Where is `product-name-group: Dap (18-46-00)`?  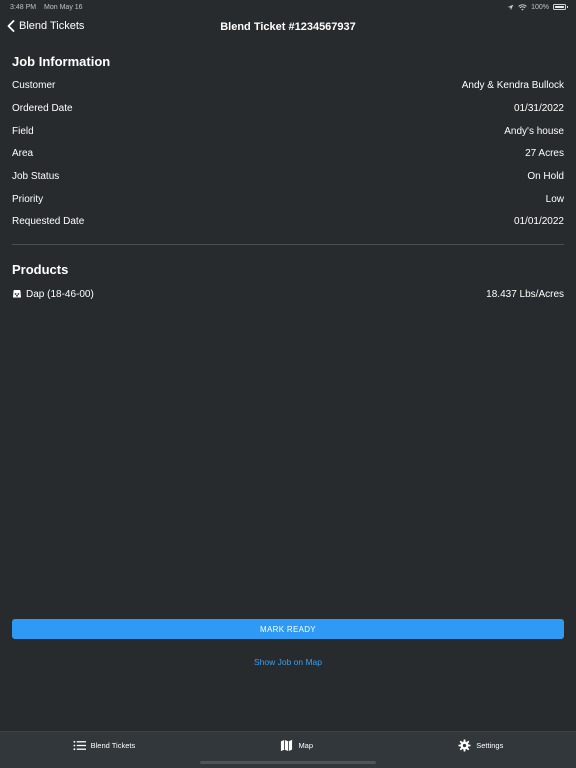
product-name-group: Dap (18-46-00) is located at coordinates (53, 294).